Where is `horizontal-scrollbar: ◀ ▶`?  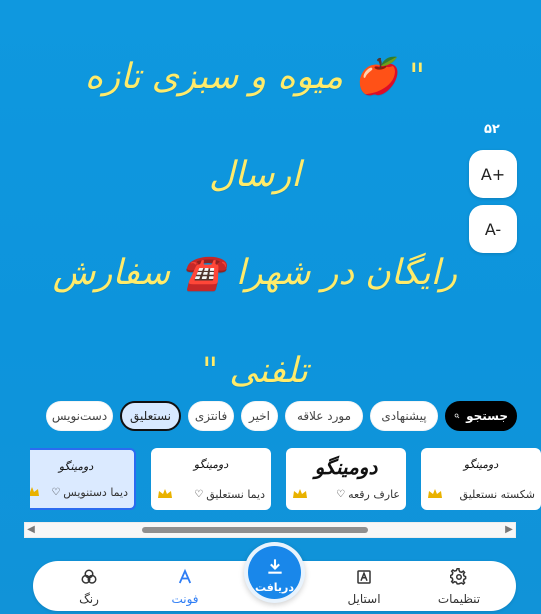
horizontal-scrollbar: ◀ ▶ is located at coordinates (270, 530).